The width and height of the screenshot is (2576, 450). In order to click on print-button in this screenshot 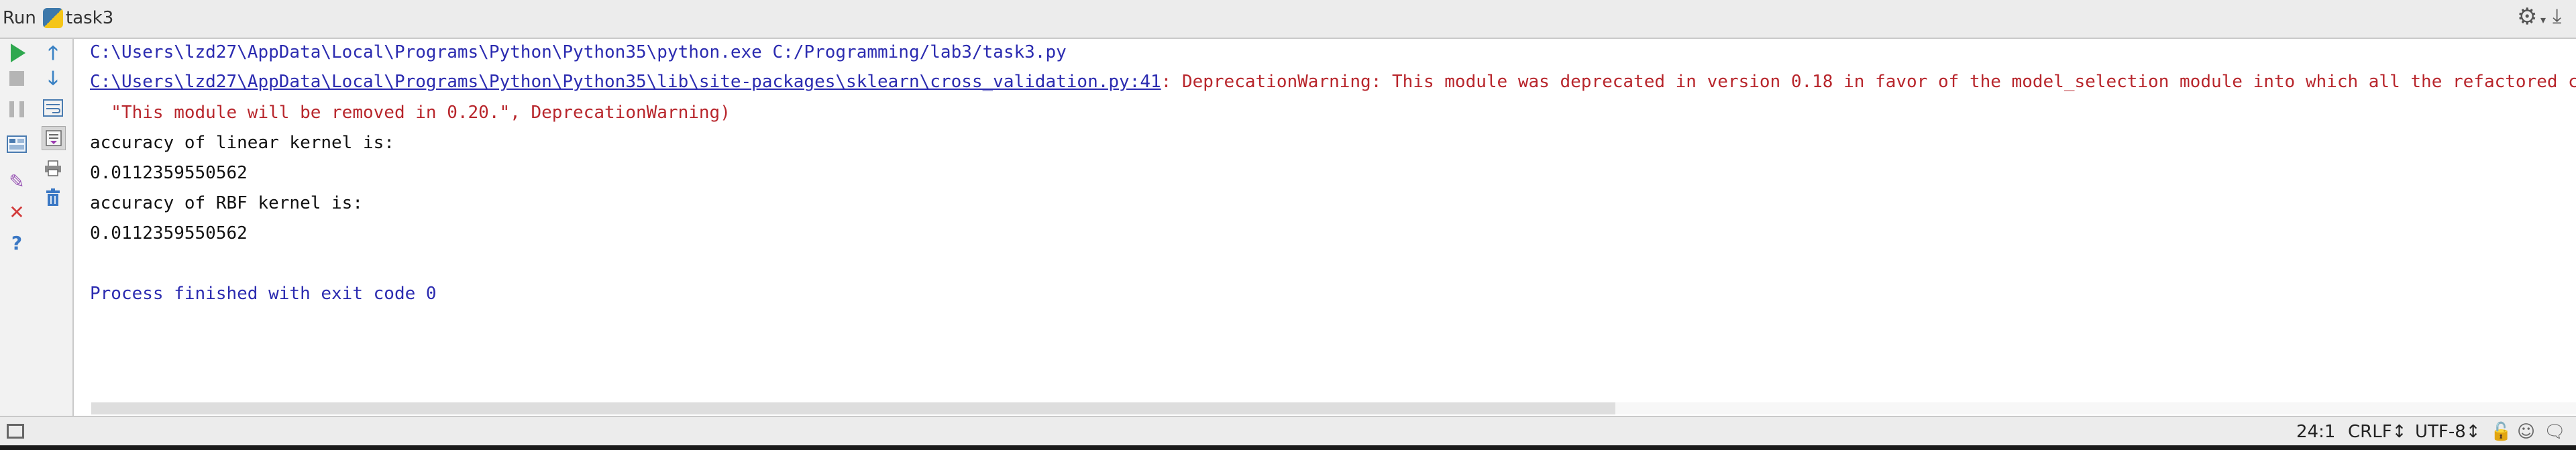, I will do `click(53, 168)`.